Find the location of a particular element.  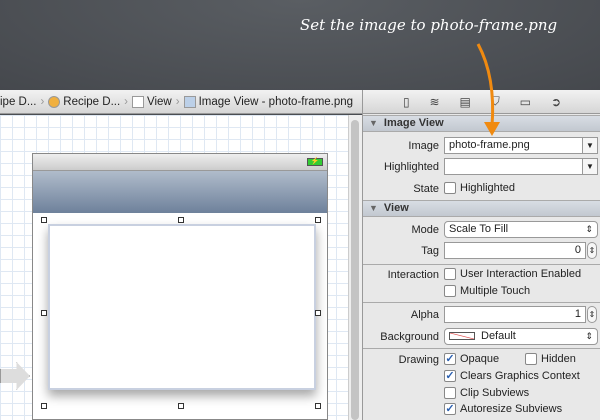

annotation-arrow-icon is located at coordinates (488, 89).